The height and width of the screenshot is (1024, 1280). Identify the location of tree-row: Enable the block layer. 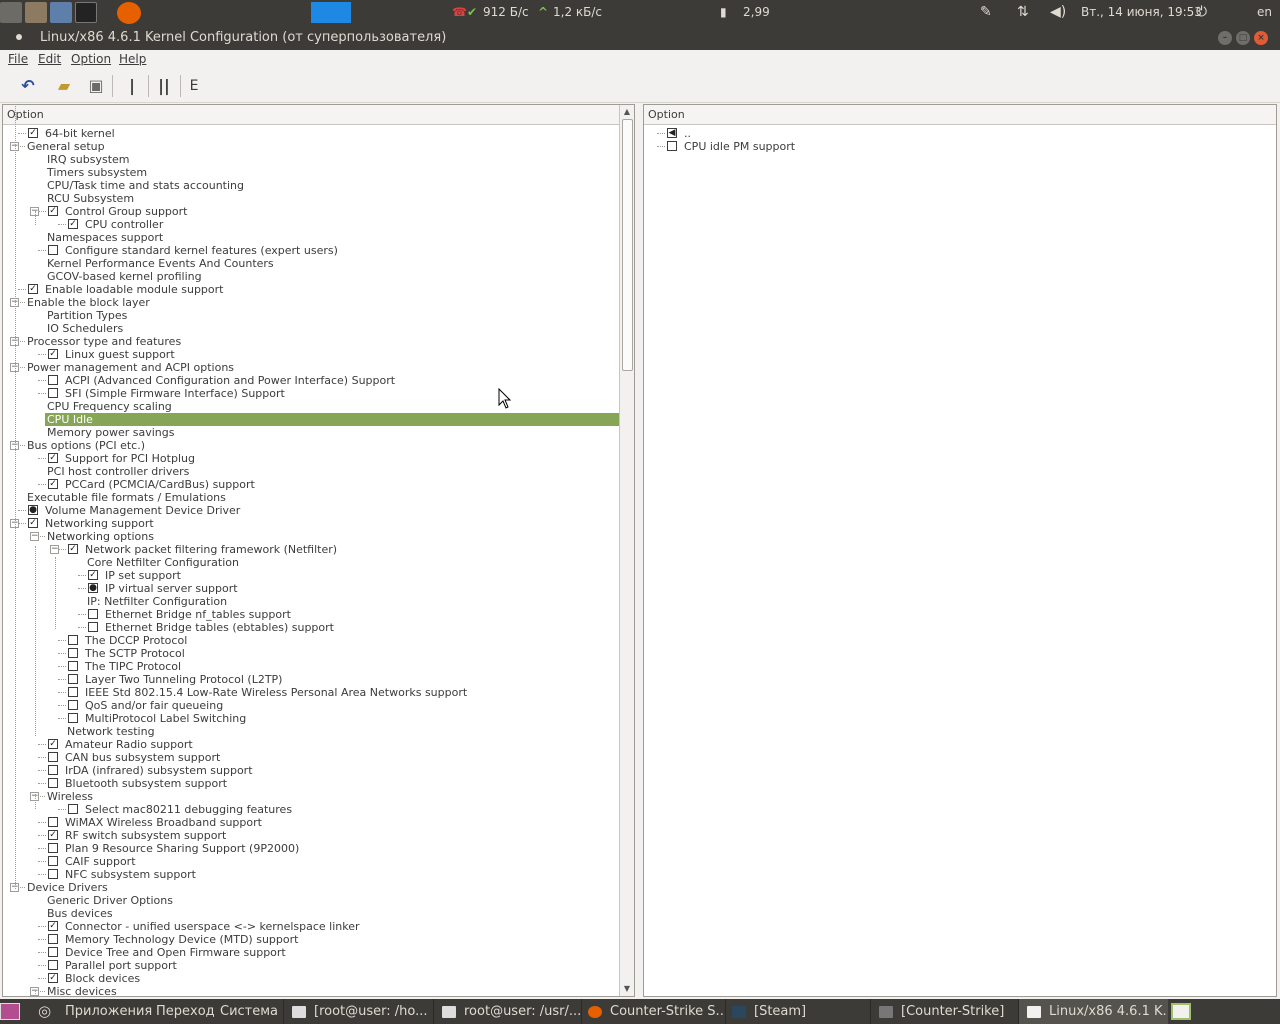
(88, 302).